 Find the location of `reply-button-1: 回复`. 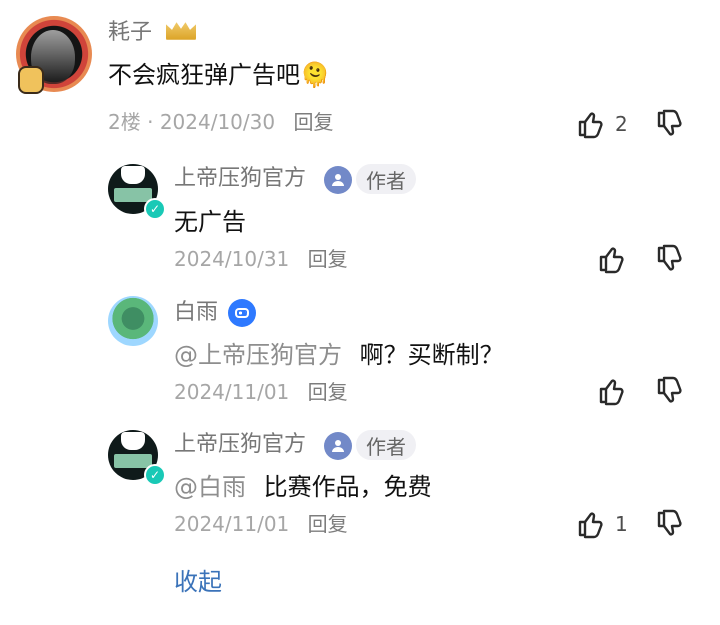

reply-button-1: 回复 is located at coordinates (328, 259).